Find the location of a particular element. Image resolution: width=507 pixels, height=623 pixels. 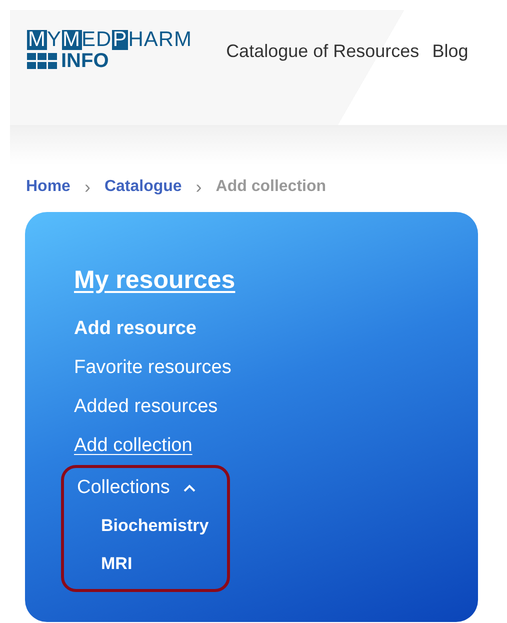

breadcrumb-link: Add collection is located at coordinates (271, 187).